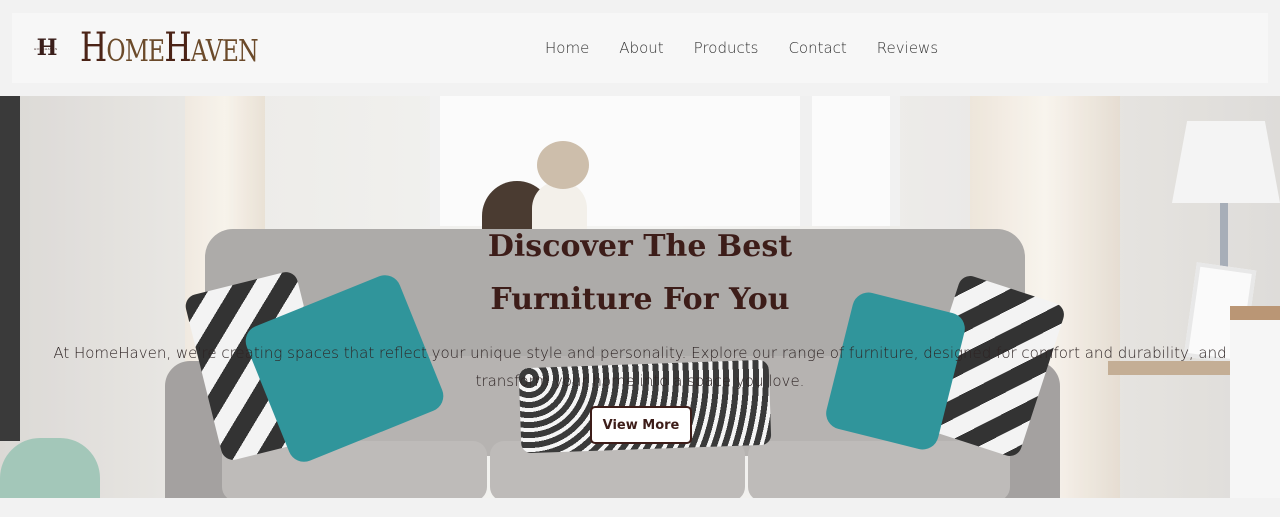 This screenshot has width=1280, height=517. I want to click on brand-name-cap-2: H, so click(177, 48).